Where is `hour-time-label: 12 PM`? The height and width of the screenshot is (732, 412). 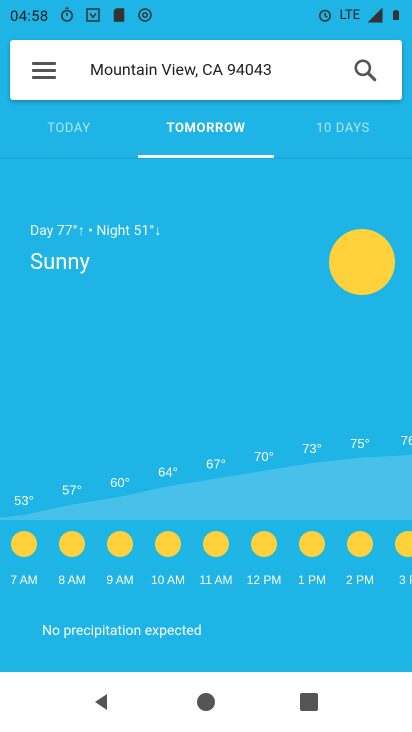 hour-time-label: 12 PM is located at coordinates (264, 580).